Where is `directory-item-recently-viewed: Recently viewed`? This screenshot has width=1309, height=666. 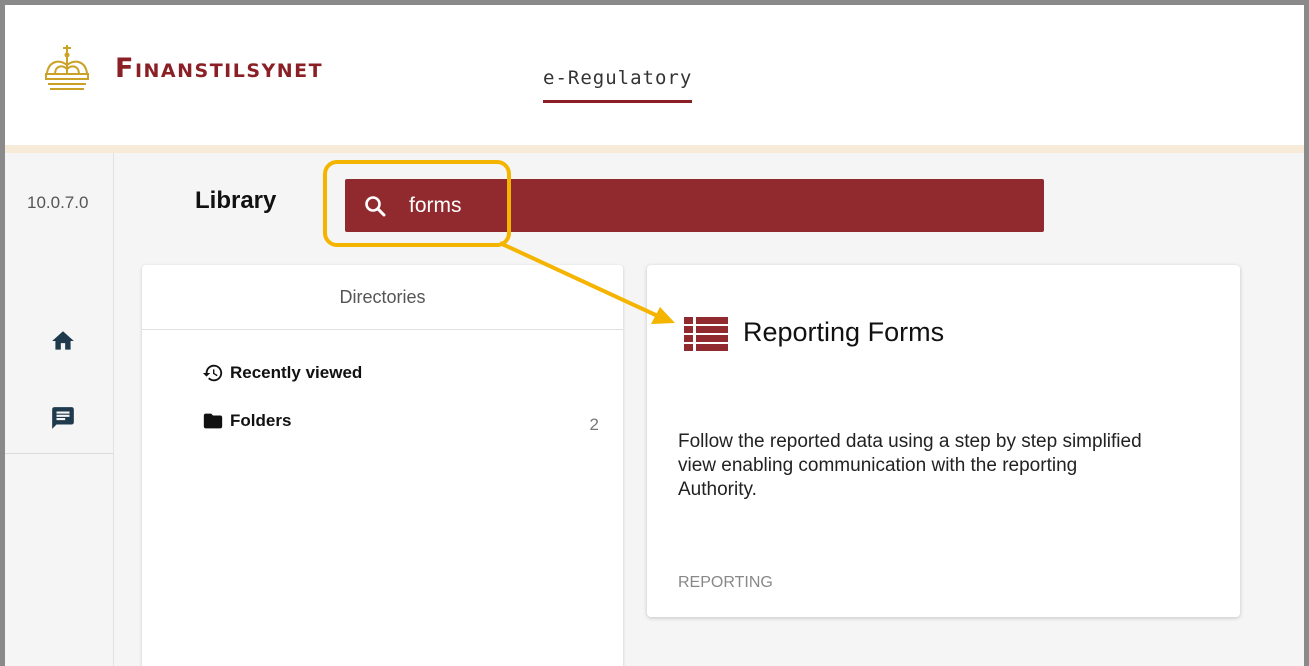 directory-item-recently-viewed: Recently viewed is located at coordinates (281, 373).